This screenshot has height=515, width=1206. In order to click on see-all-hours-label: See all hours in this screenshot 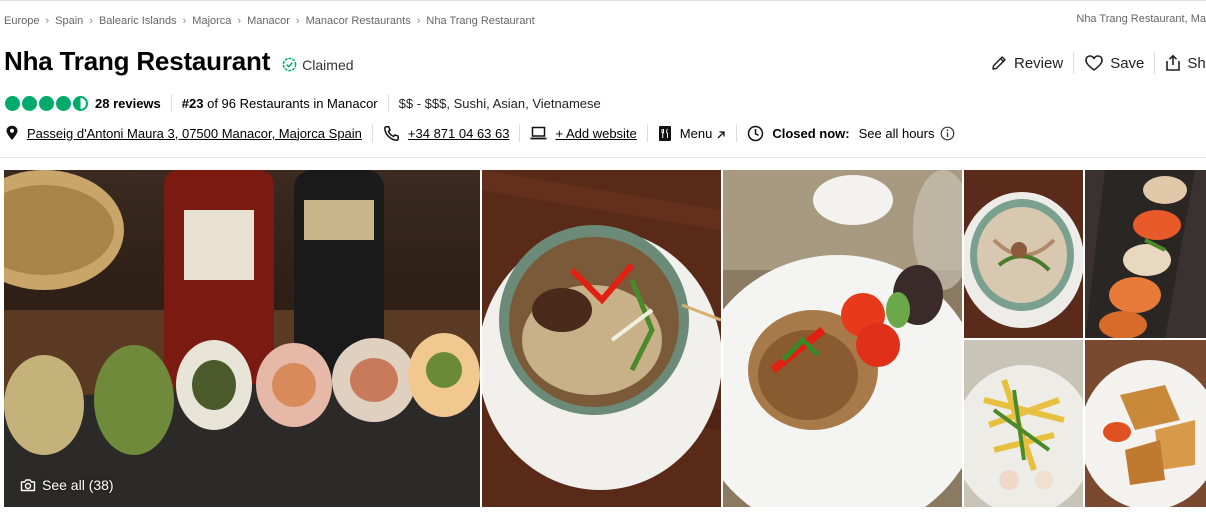, I will do `click(896, 133)`.